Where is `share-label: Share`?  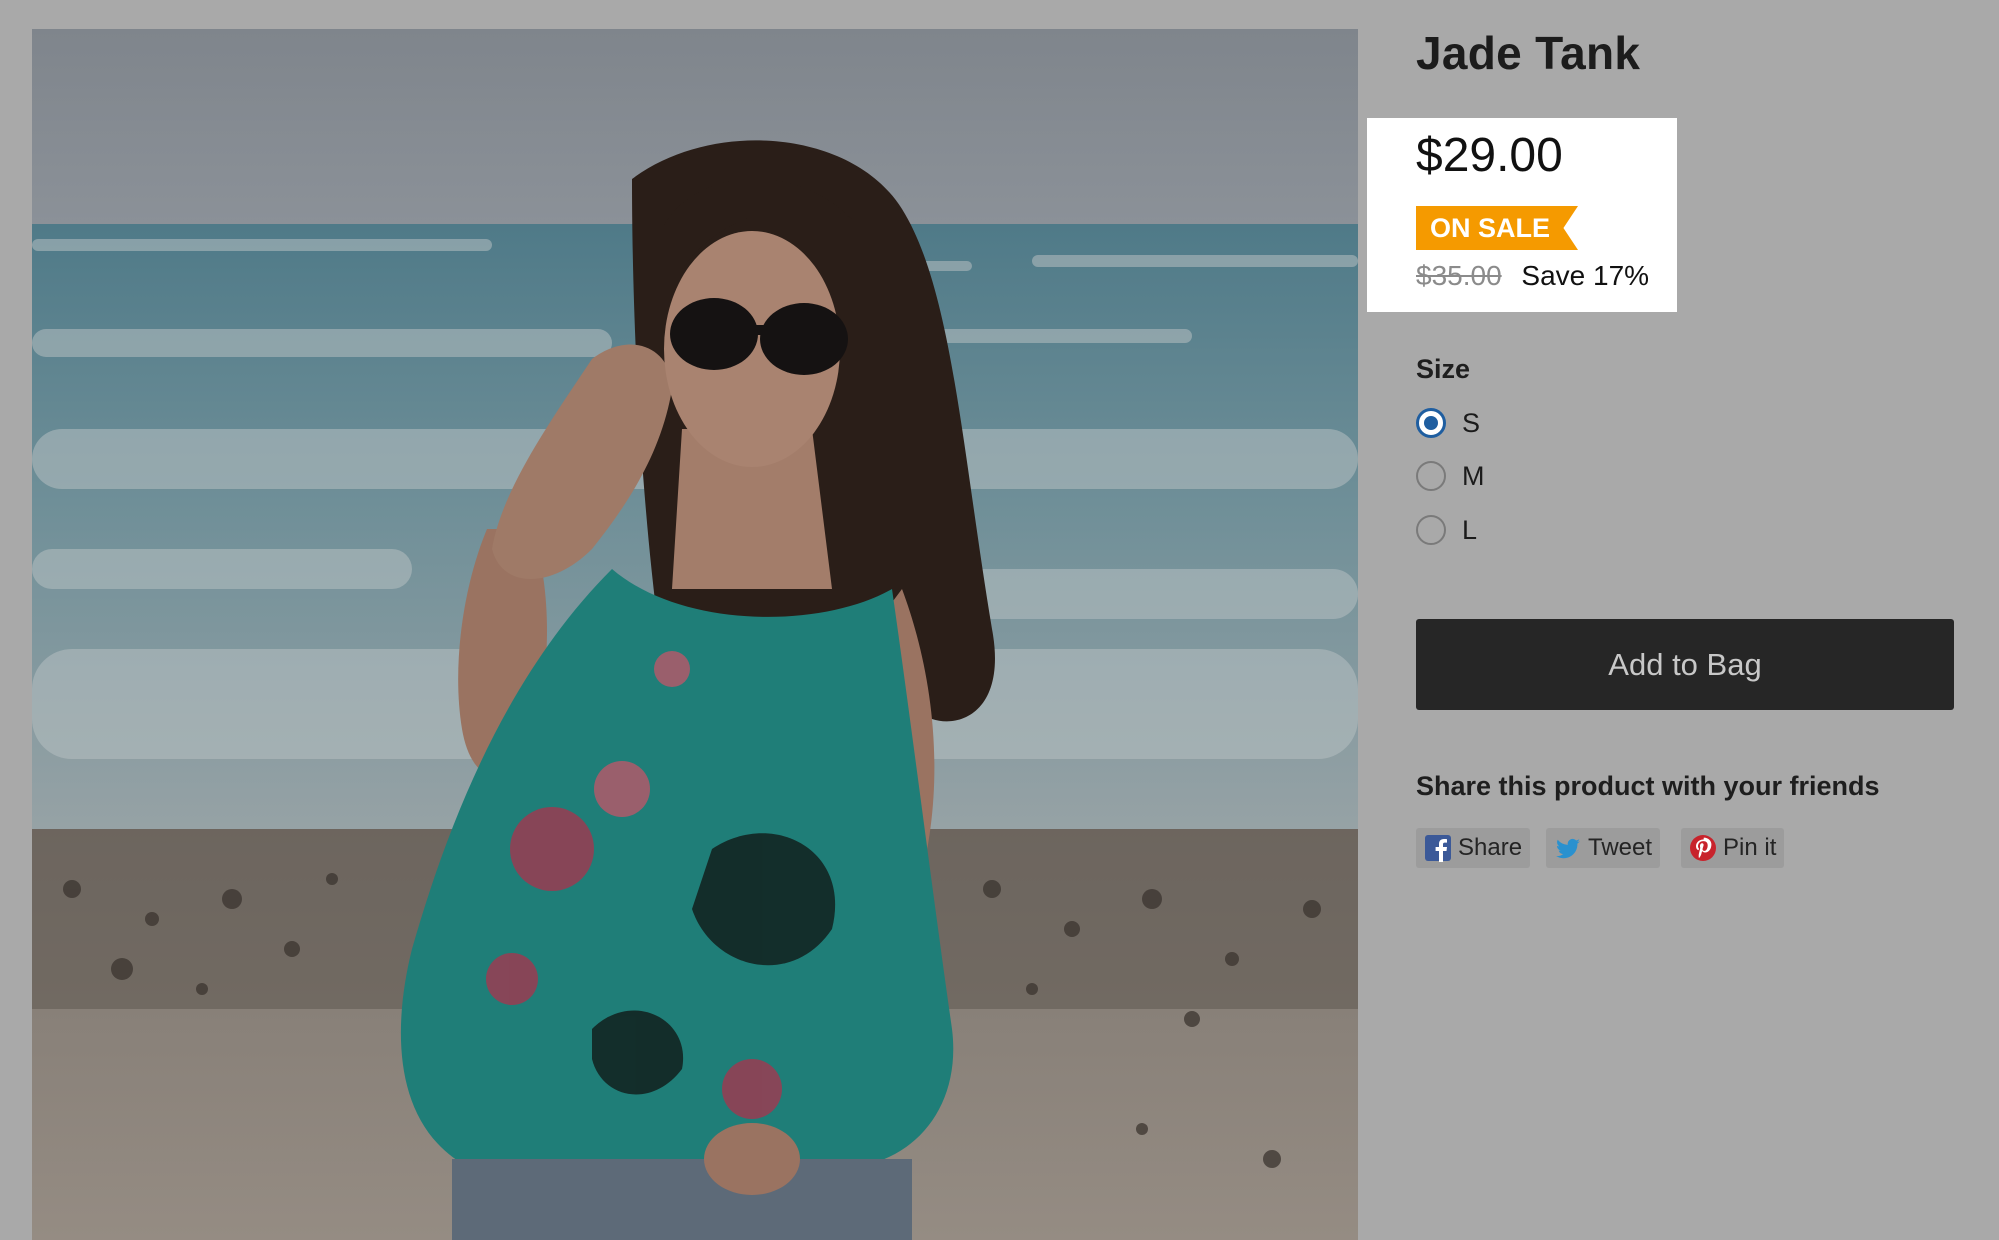
share-label: Share is located at coordinates (1490, 847).